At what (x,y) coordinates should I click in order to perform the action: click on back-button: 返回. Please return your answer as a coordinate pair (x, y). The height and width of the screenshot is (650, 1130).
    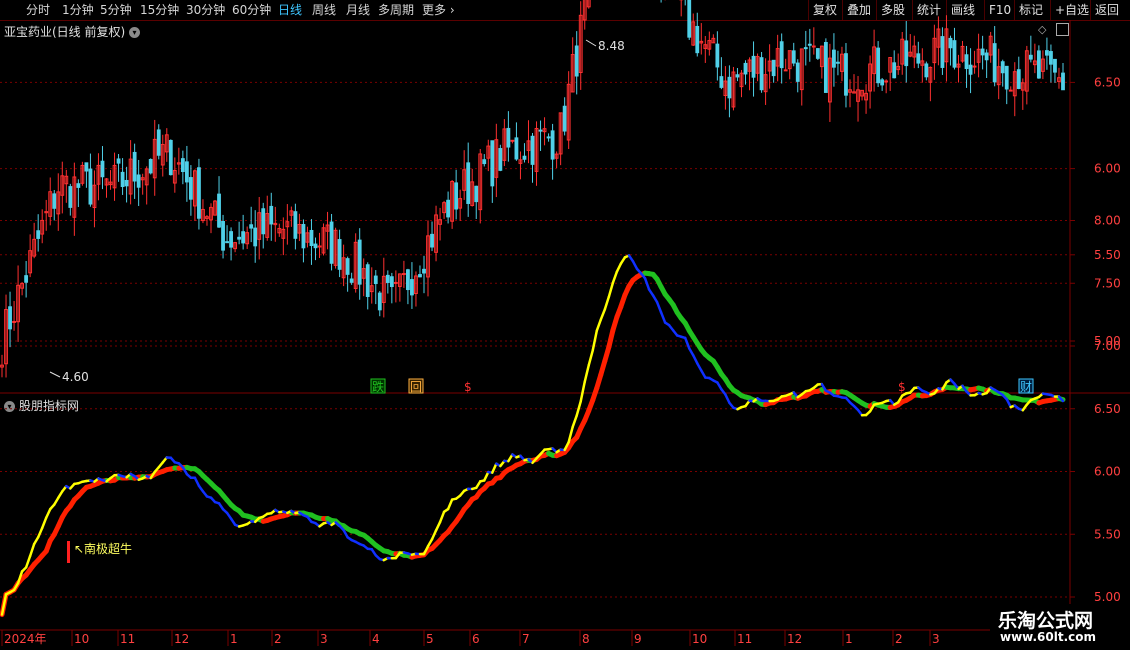
    Looking at the image, I should click on (1106, 10).